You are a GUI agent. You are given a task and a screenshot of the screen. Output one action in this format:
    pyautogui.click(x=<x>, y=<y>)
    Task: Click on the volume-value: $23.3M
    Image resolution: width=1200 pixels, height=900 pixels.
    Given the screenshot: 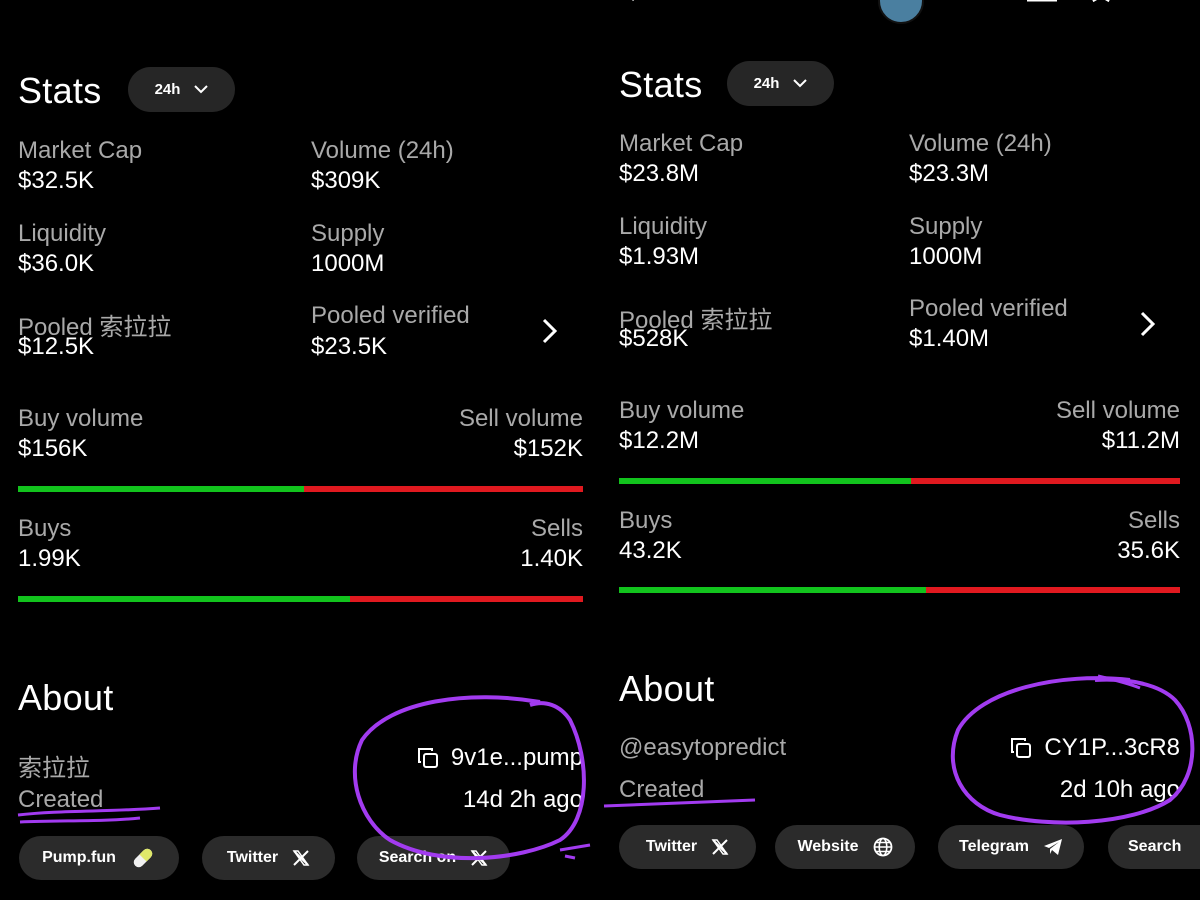 What is the action you would take?
    pyautogui.click(x=949, y=173)
    